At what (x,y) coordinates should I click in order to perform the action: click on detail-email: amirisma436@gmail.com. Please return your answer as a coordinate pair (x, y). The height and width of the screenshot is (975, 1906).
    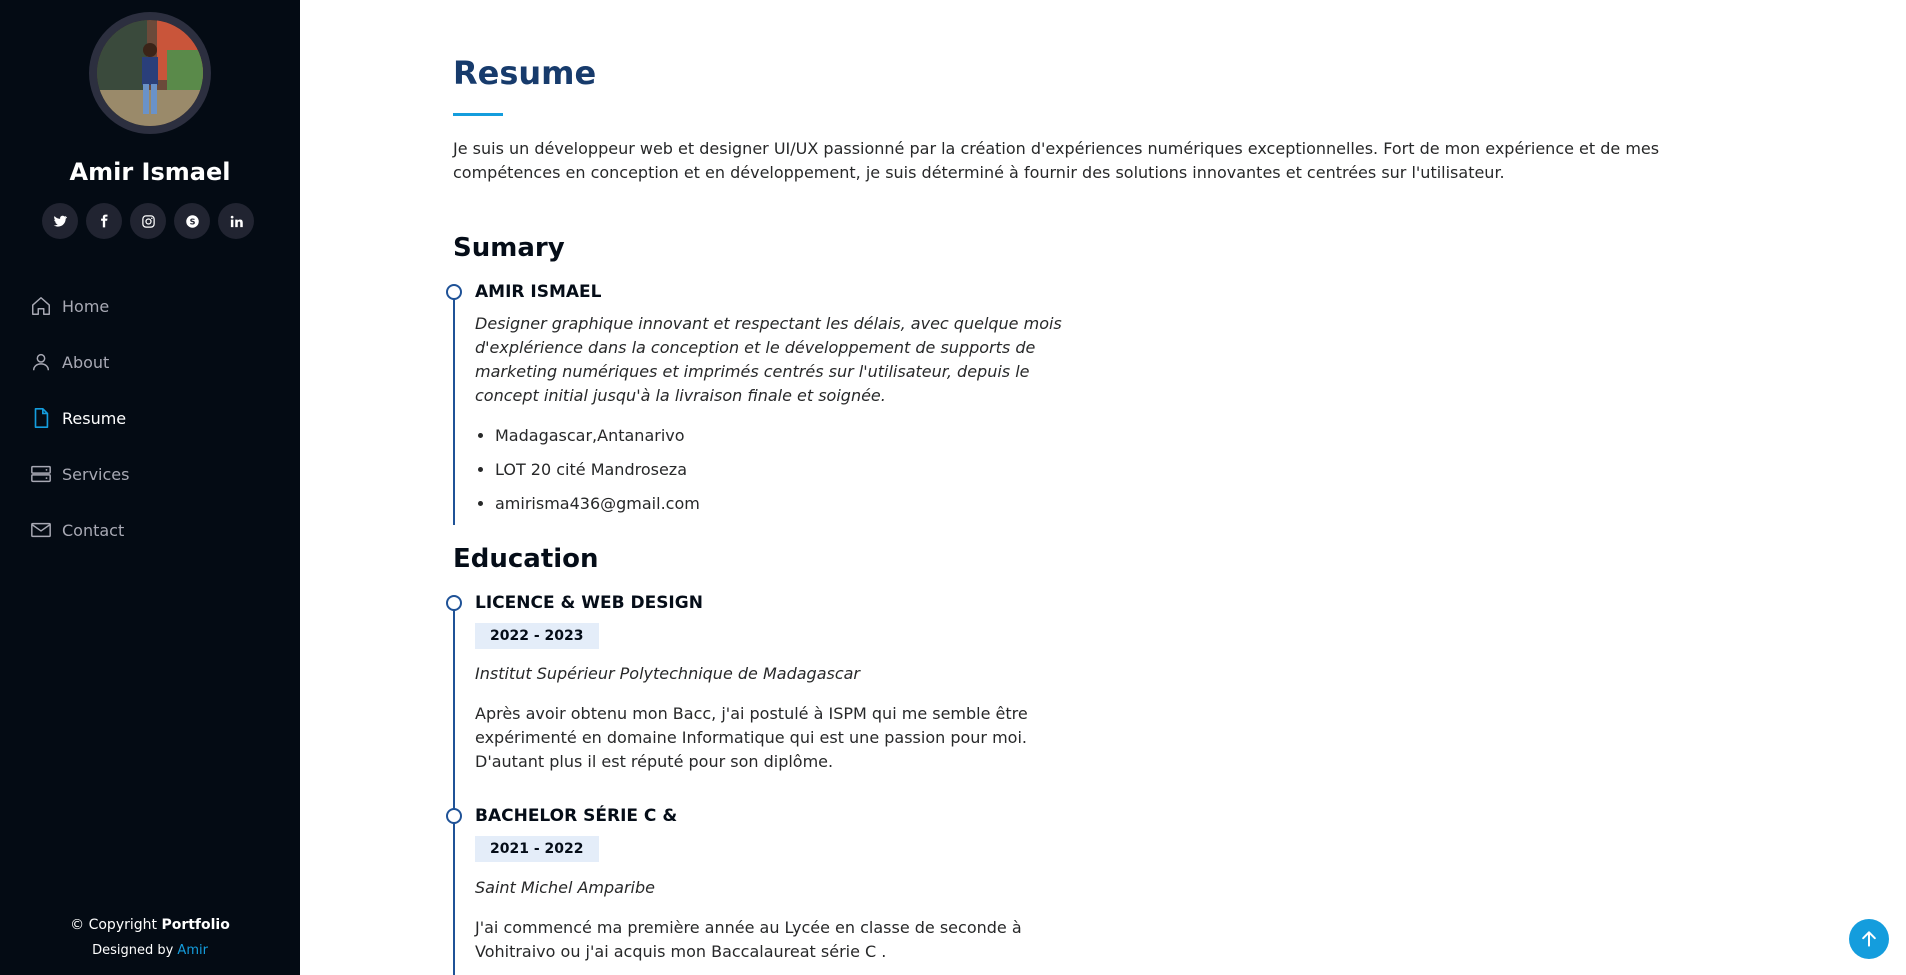
    Looking at the image, I should click on (597, 504).